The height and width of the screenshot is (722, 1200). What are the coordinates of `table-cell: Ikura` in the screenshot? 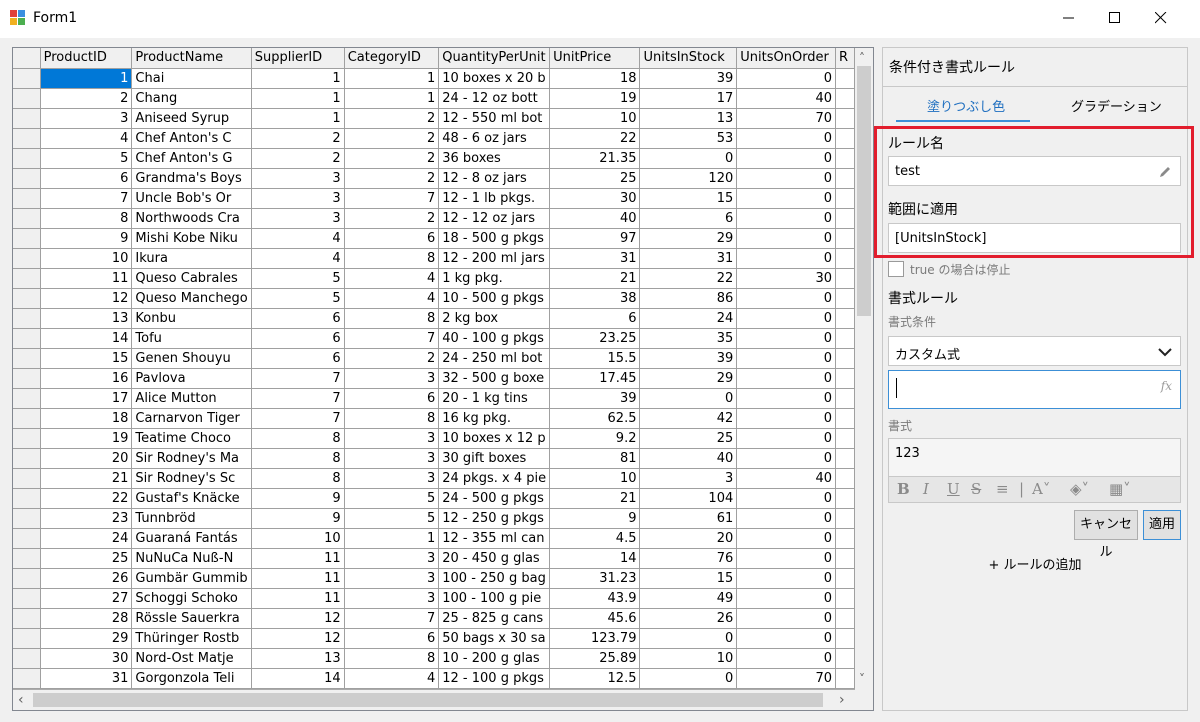 It's located at (191, 258).